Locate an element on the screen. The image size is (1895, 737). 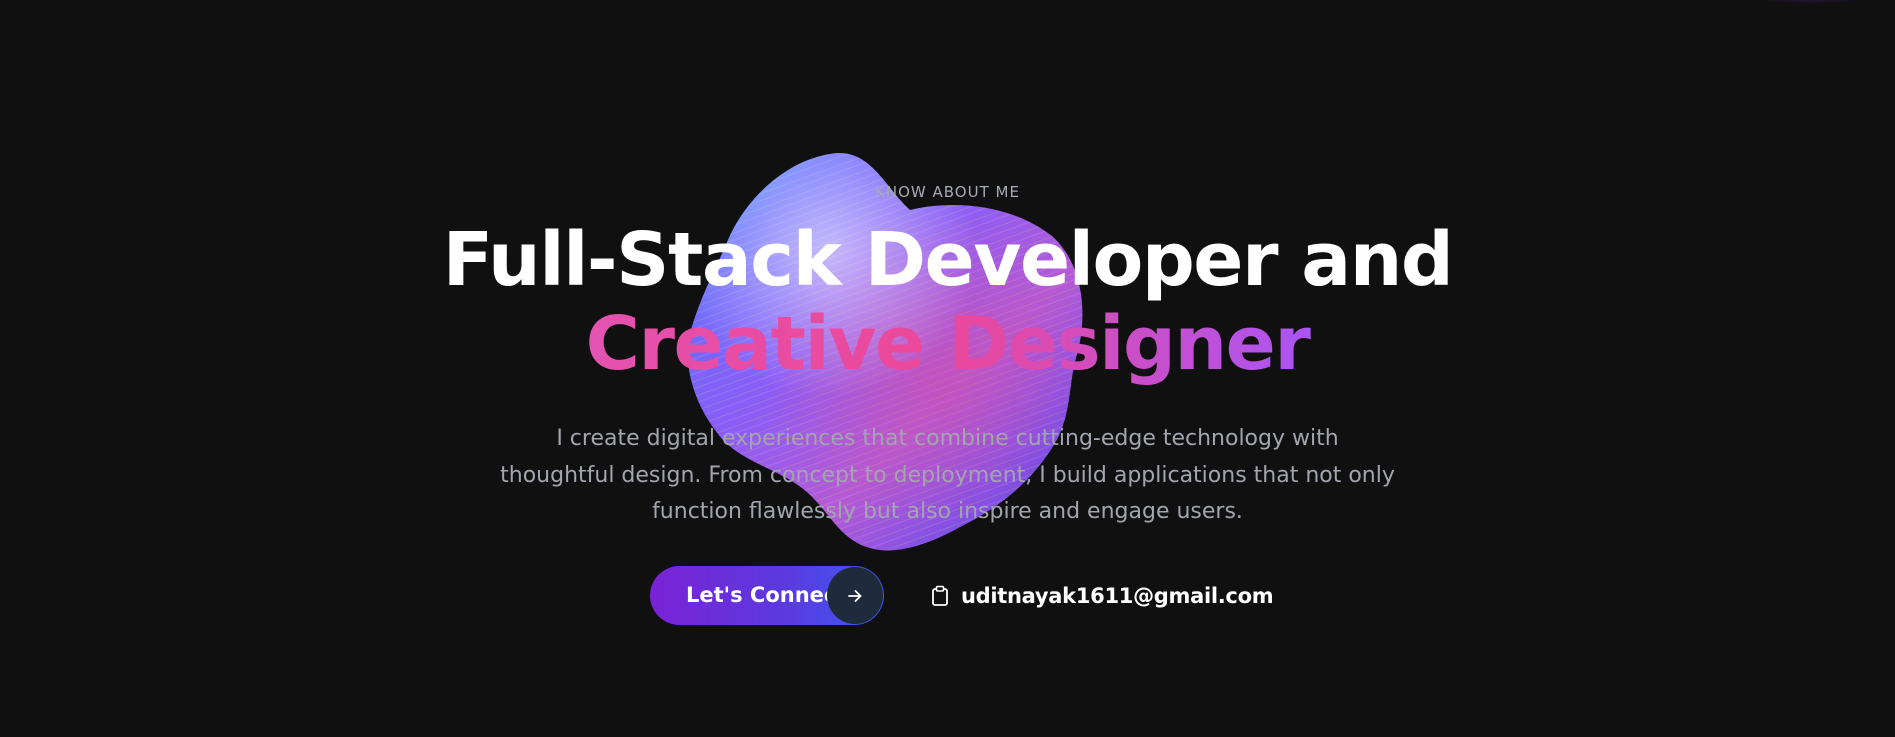
copy-email-link: uditnayak1611@gmail.com is located at coordinates (1102, 595).